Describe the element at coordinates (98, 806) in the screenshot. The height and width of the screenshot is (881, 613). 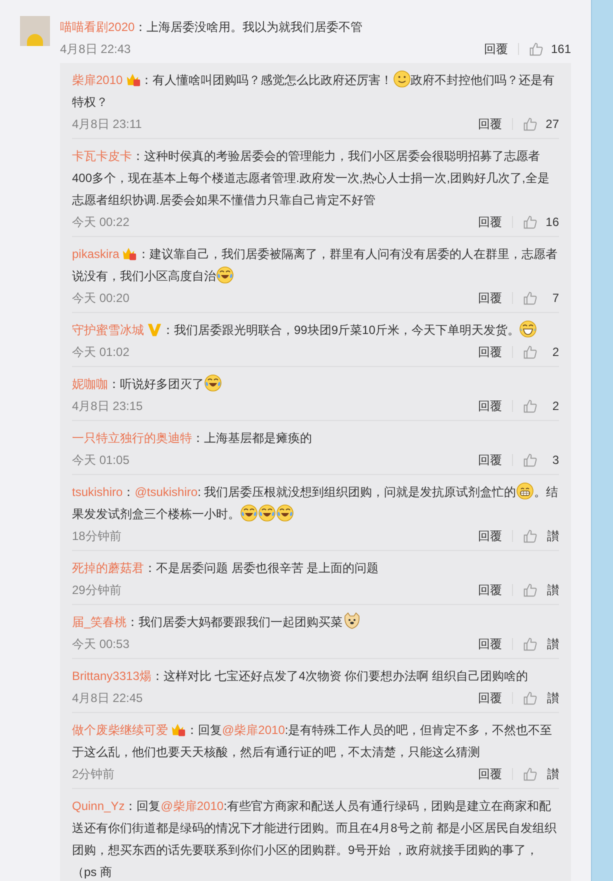
I see `username-link: Quinn_Yz` at that location.